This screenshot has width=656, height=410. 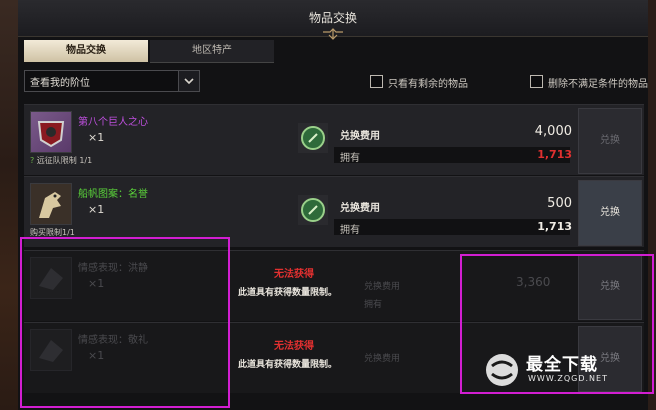 I want to click on tab-regional-specialty: 地区特产, so click(x=212, y=51).